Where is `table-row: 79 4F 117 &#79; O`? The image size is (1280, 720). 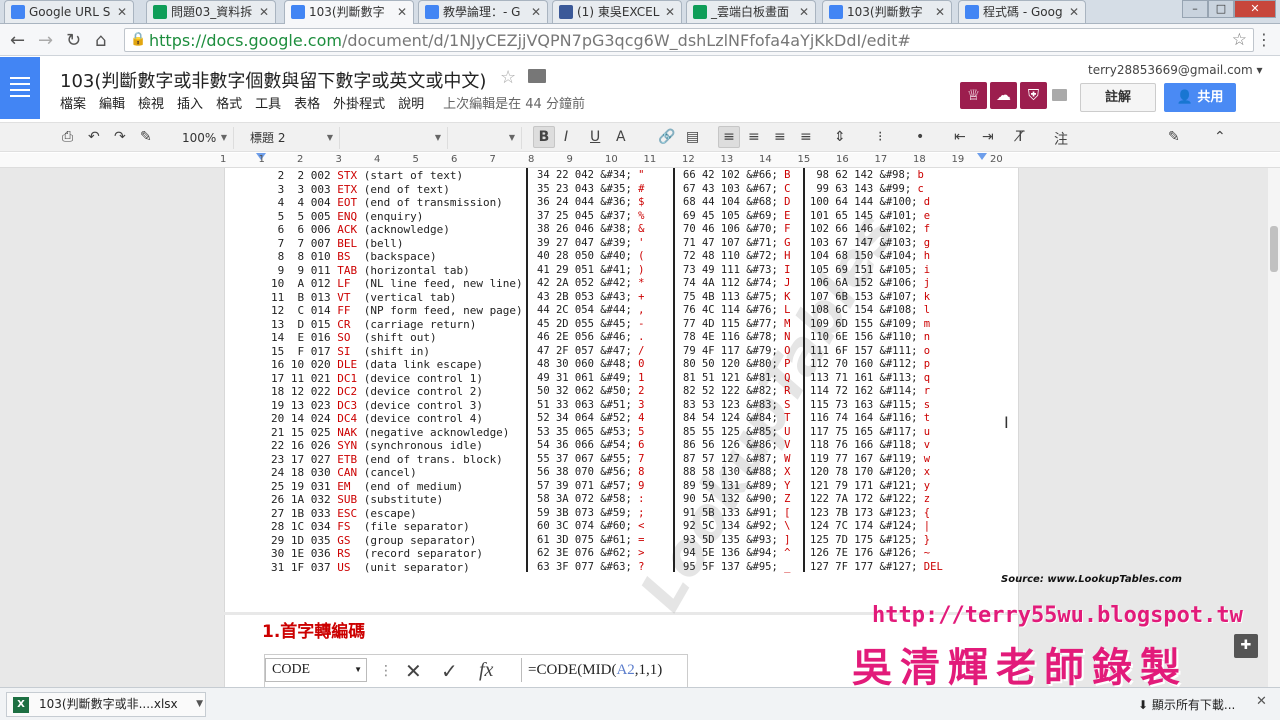 table-row: 79 4F 117 &#79; O is located at coordinates (737, 350).